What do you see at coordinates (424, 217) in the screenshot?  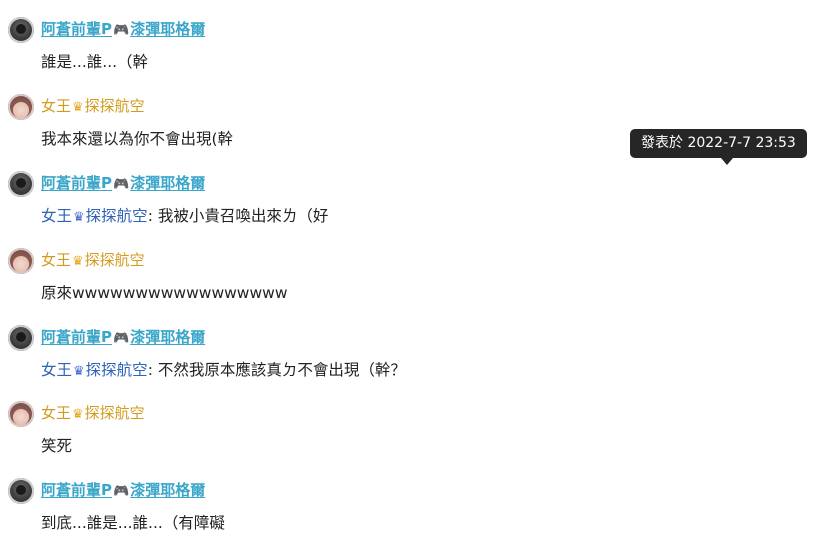 I see `comment-text: 女王♛探探航空: 我被小貴召喚出來ㄌ（好` at bounding box center [424, 217].